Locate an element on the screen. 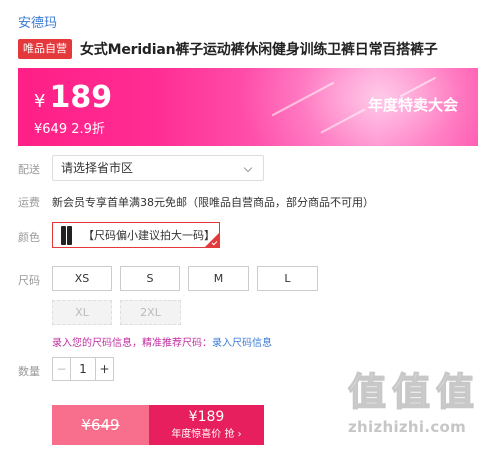 The width and height of the screenshot is (500, 462). shipping-label: 运费 is located at coordinates (29, 202).